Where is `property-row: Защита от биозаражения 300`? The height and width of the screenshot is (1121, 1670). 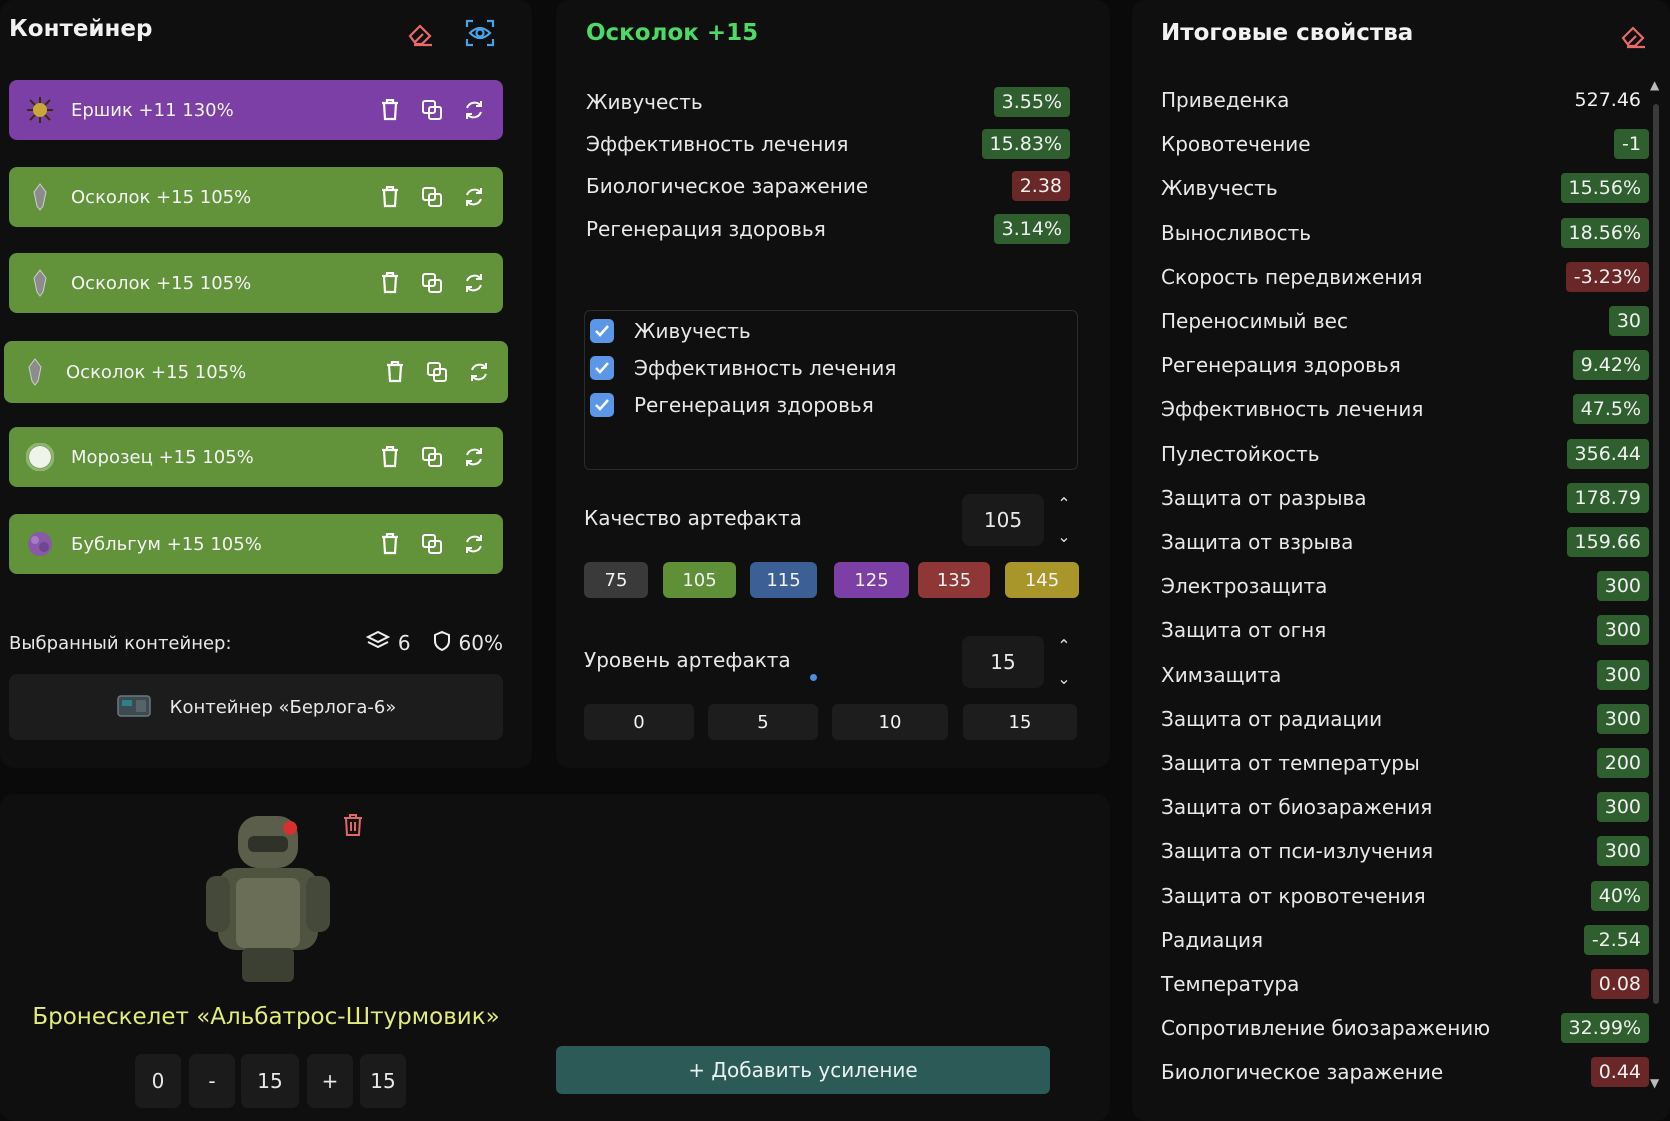
property-row: Защита от биозаражения 300 is located at coordinates (1405, 807).